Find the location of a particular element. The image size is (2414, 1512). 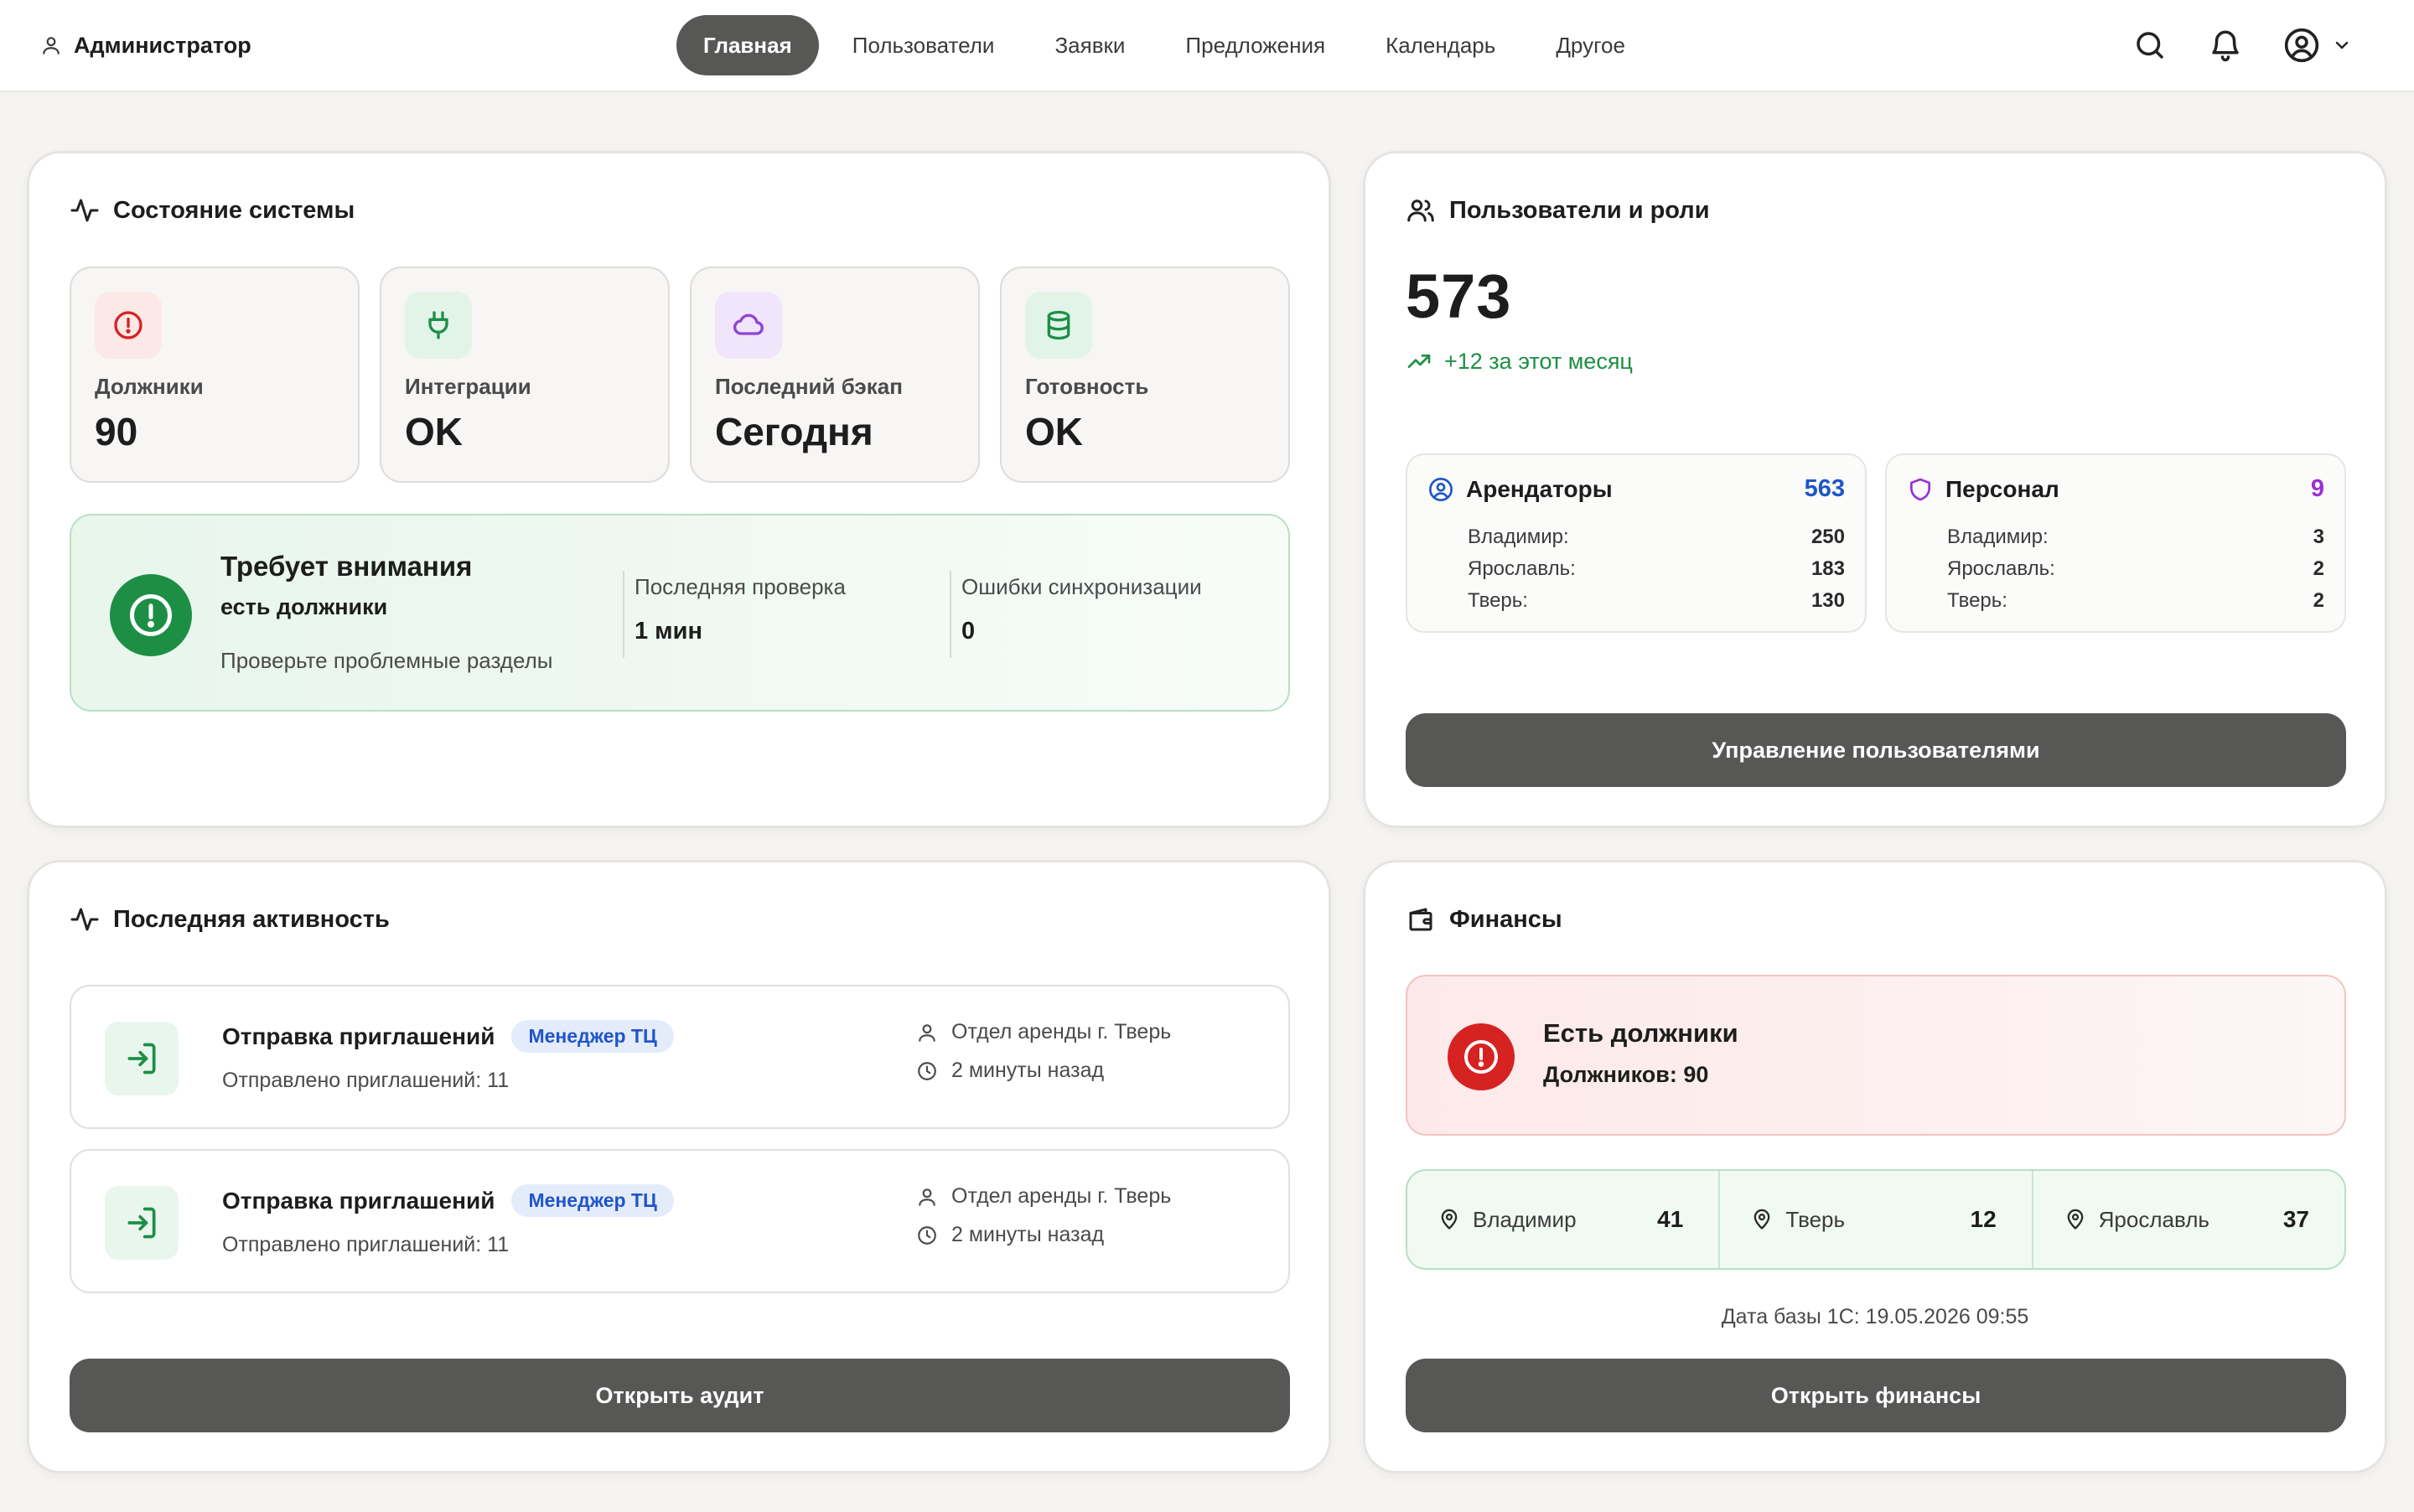

city-item: Тверь 12 is located at coordinates (1874, 1219).